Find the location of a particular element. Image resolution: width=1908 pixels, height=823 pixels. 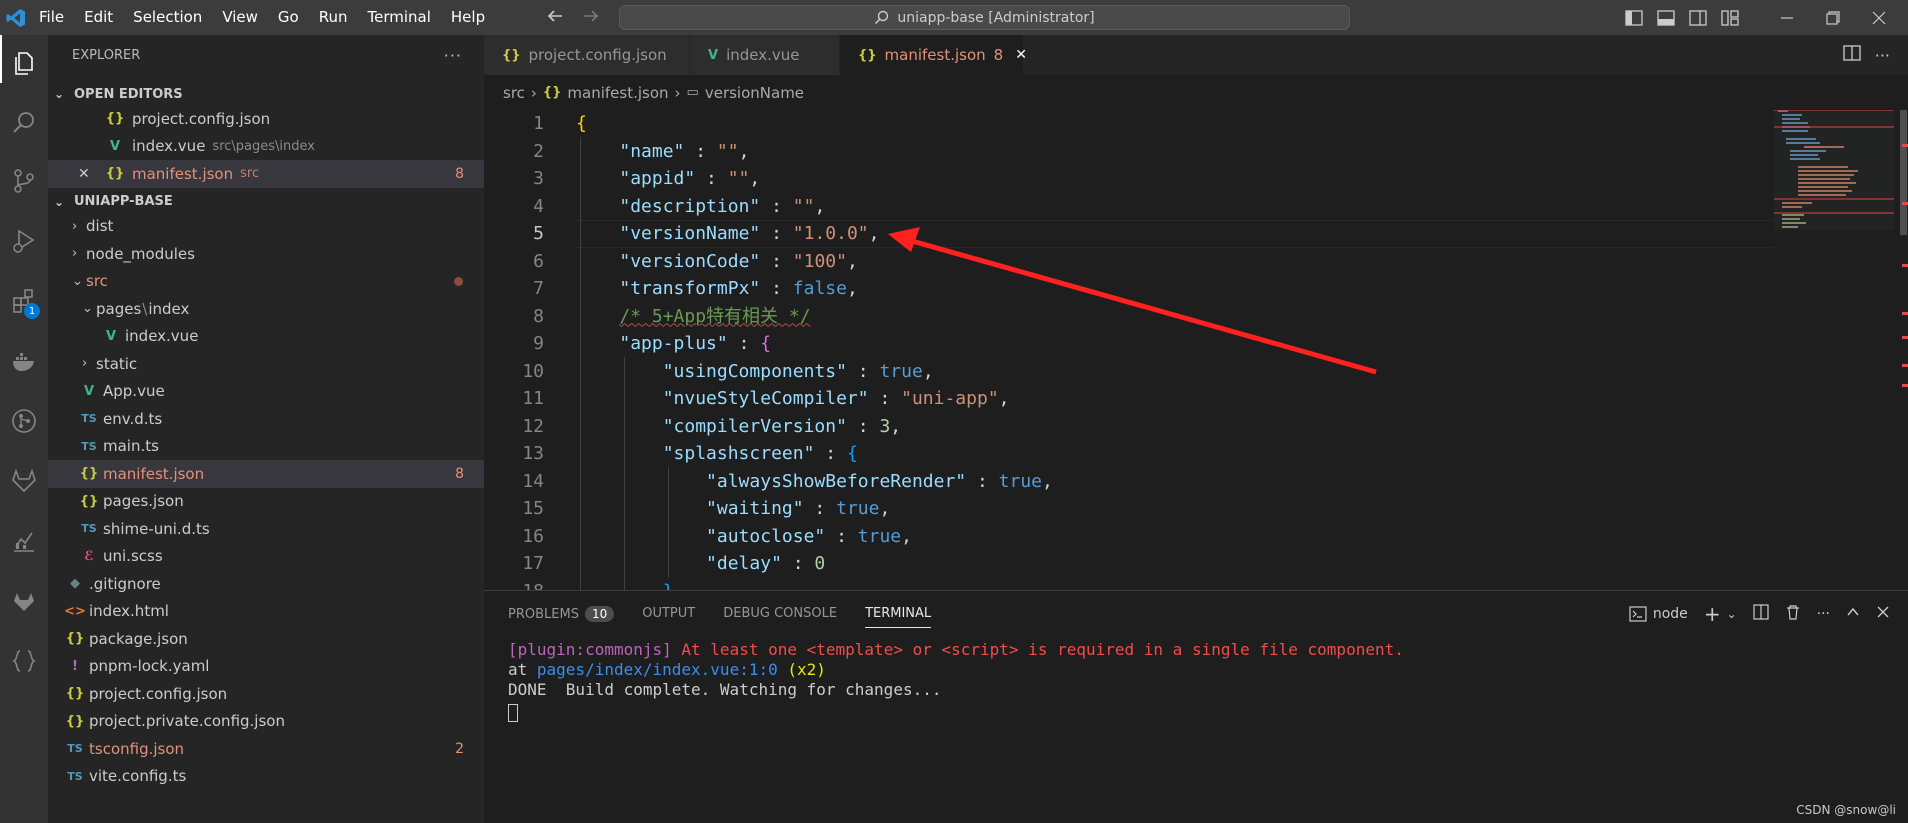

menu-terminal: Terminal is located at coordinates (399, 17).